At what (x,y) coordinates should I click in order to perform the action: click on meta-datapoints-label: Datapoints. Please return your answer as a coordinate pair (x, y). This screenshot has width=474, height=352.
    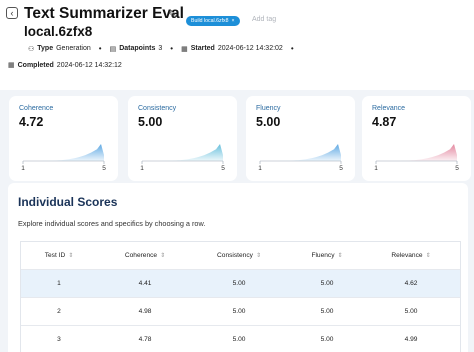
    Looking at the image, I should click on (137, 48).